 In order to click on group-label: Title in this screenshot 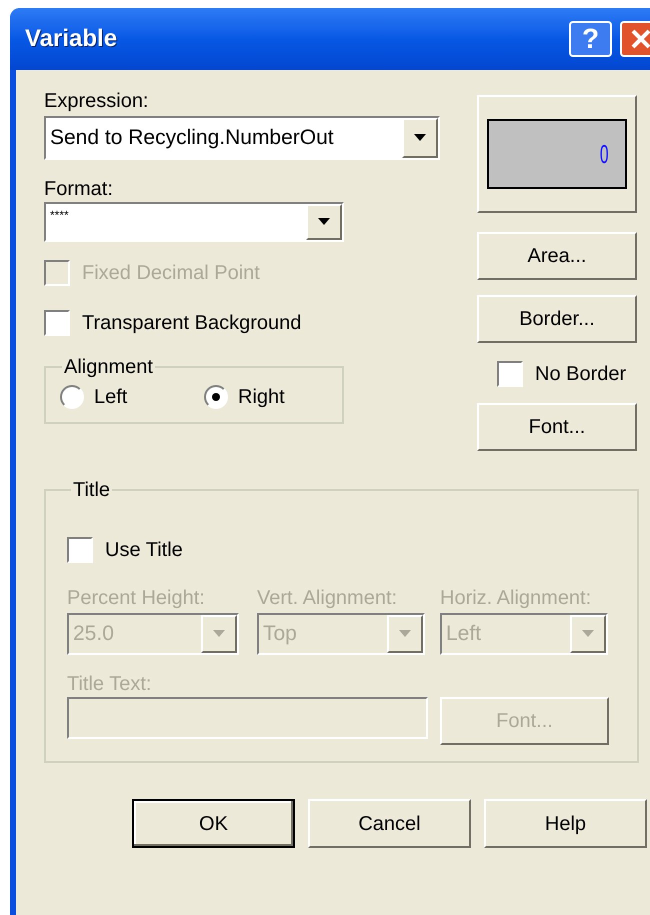, I will do `click(92, 490)`.